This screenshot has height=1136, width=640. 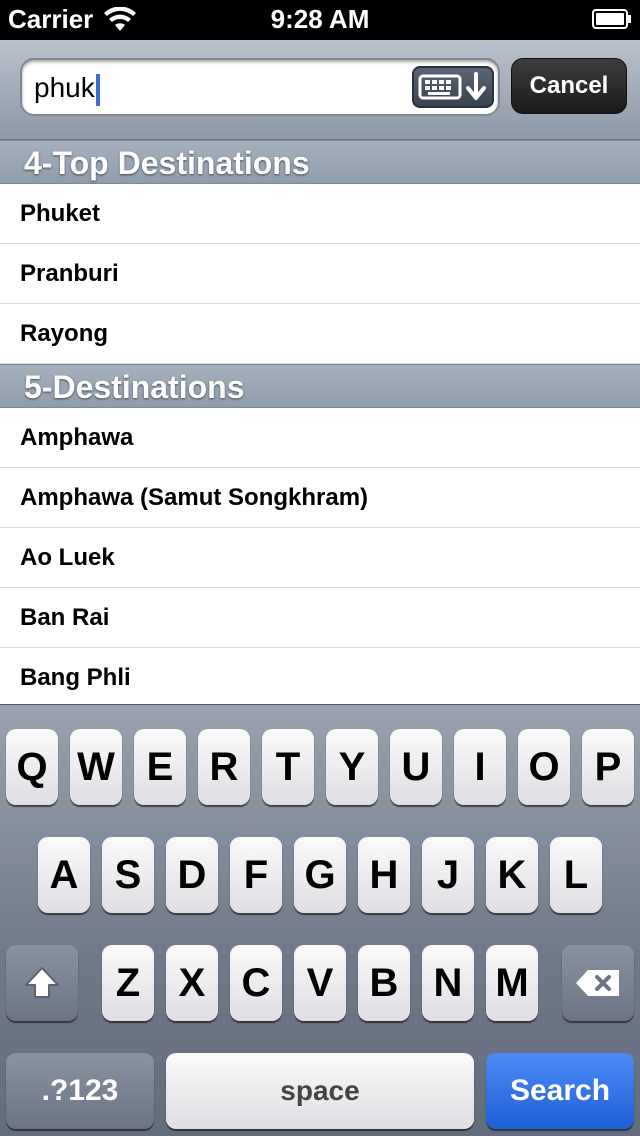 I want to click on key-u: U, so click(x=416, y=767).